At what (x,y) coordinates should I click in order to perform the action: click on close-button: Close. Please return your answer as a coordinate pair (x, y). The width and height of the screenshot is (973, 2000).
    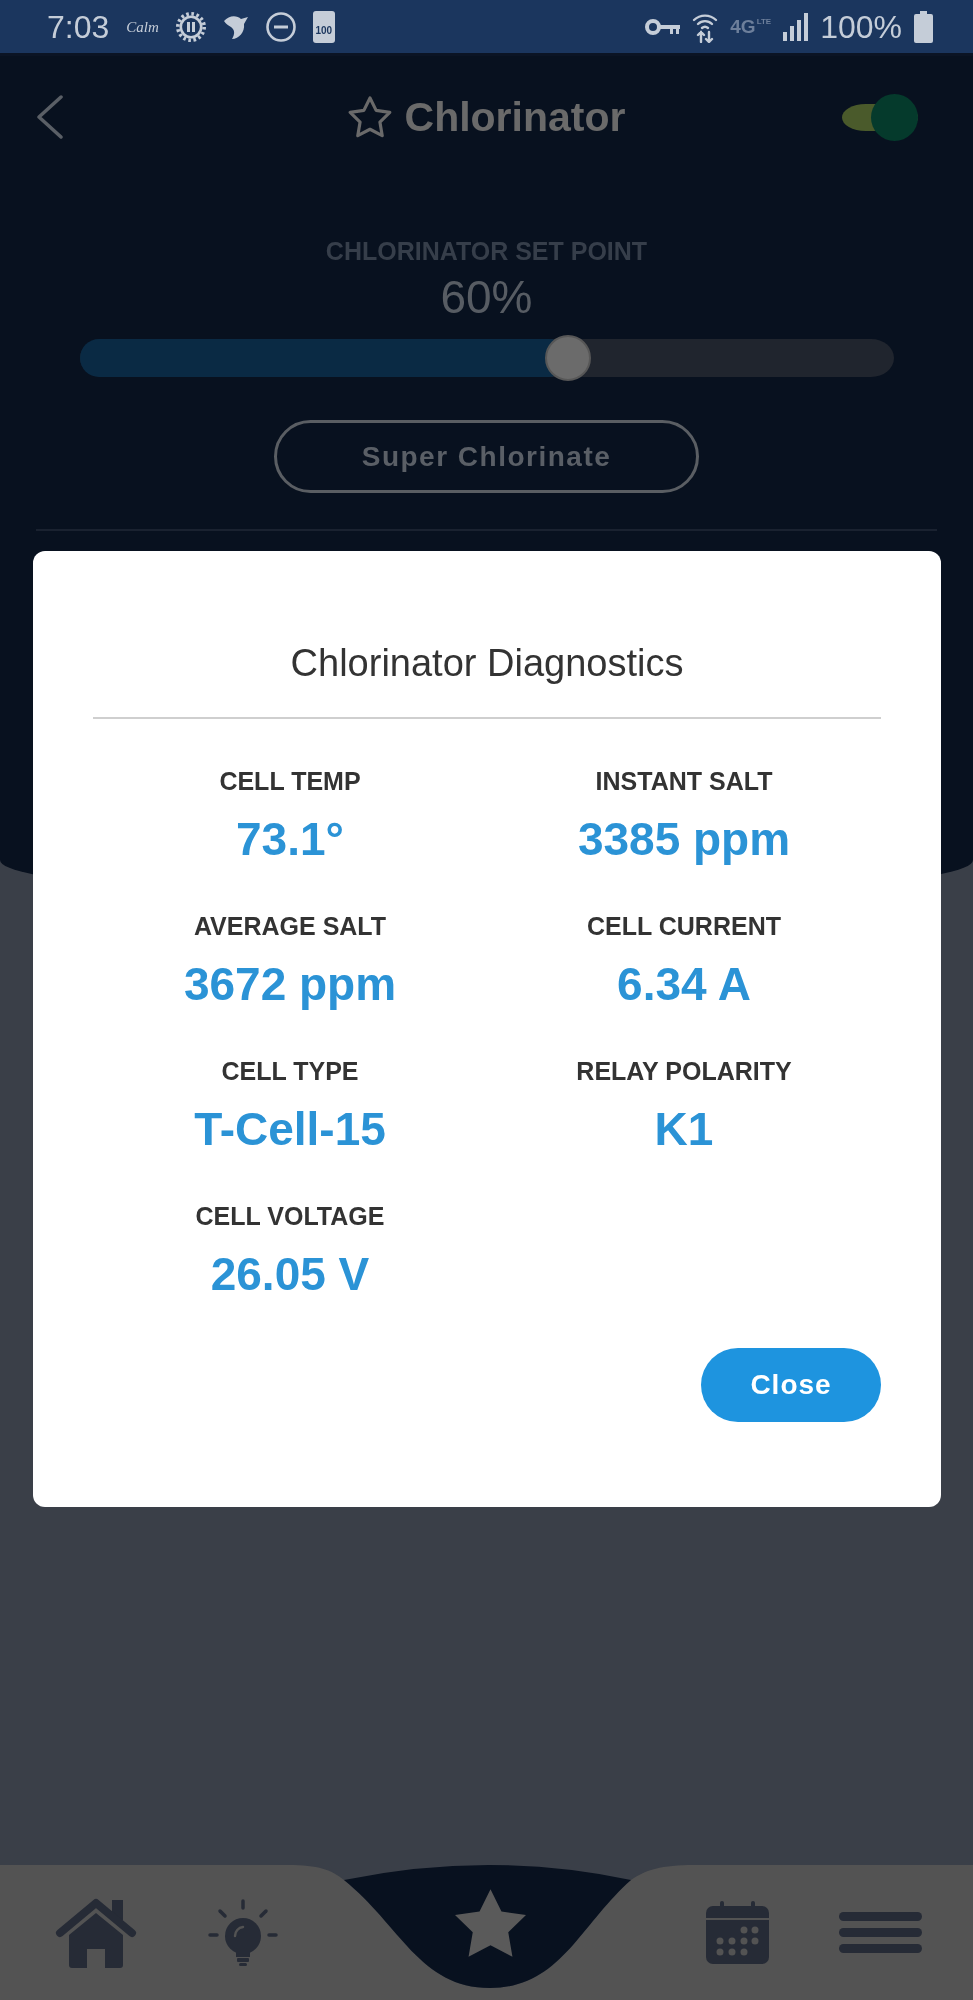
    Looking at the image, I should click on (791, 1385).